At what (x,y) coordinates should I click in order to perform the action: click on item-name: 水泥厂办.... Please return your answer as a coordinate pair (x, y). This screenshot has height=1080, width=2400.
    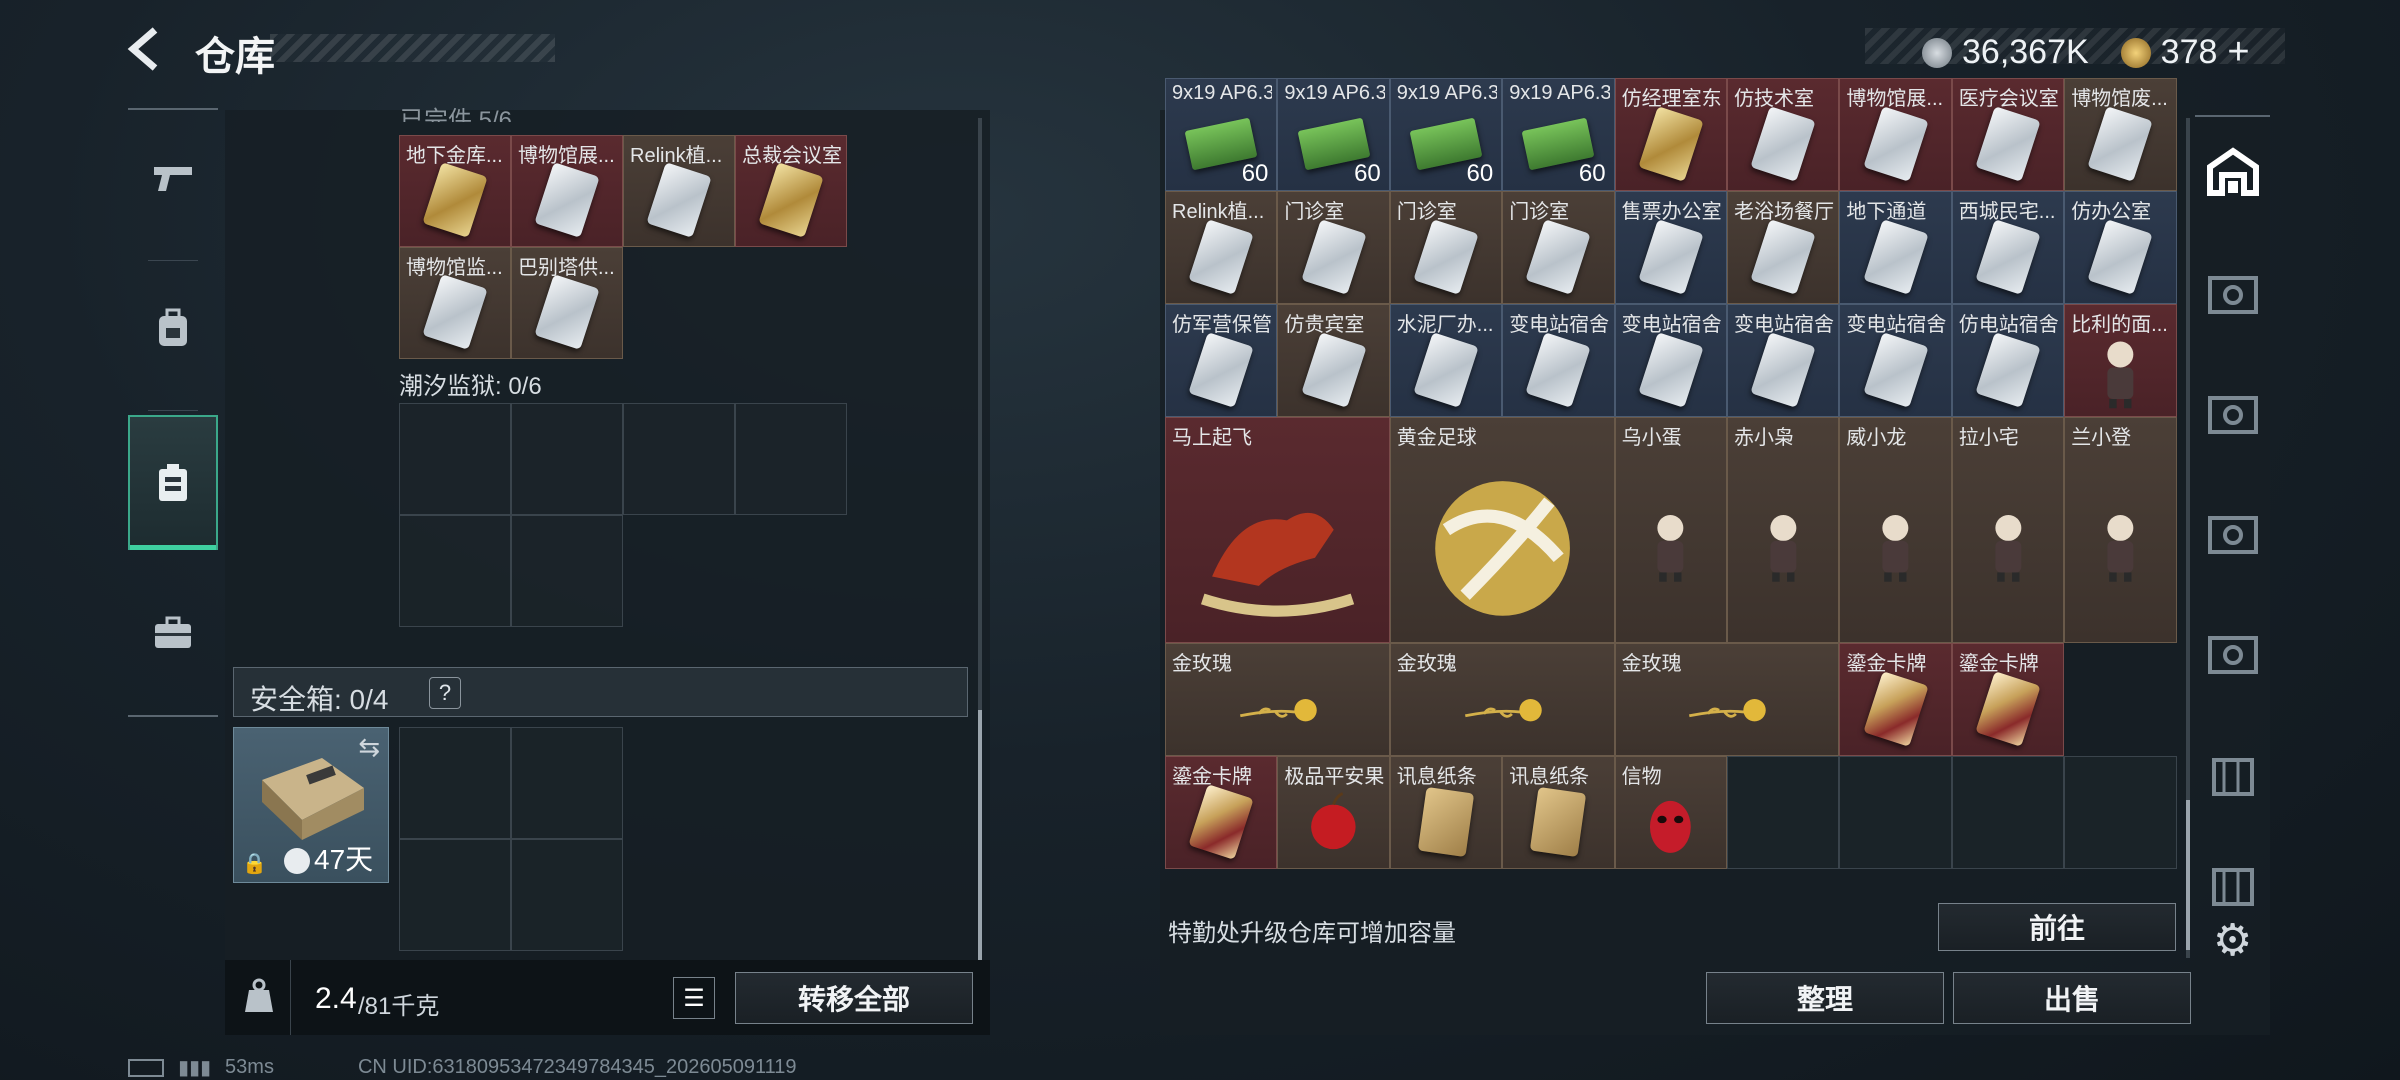
    Looking at the image, I should click on (1445, 325).